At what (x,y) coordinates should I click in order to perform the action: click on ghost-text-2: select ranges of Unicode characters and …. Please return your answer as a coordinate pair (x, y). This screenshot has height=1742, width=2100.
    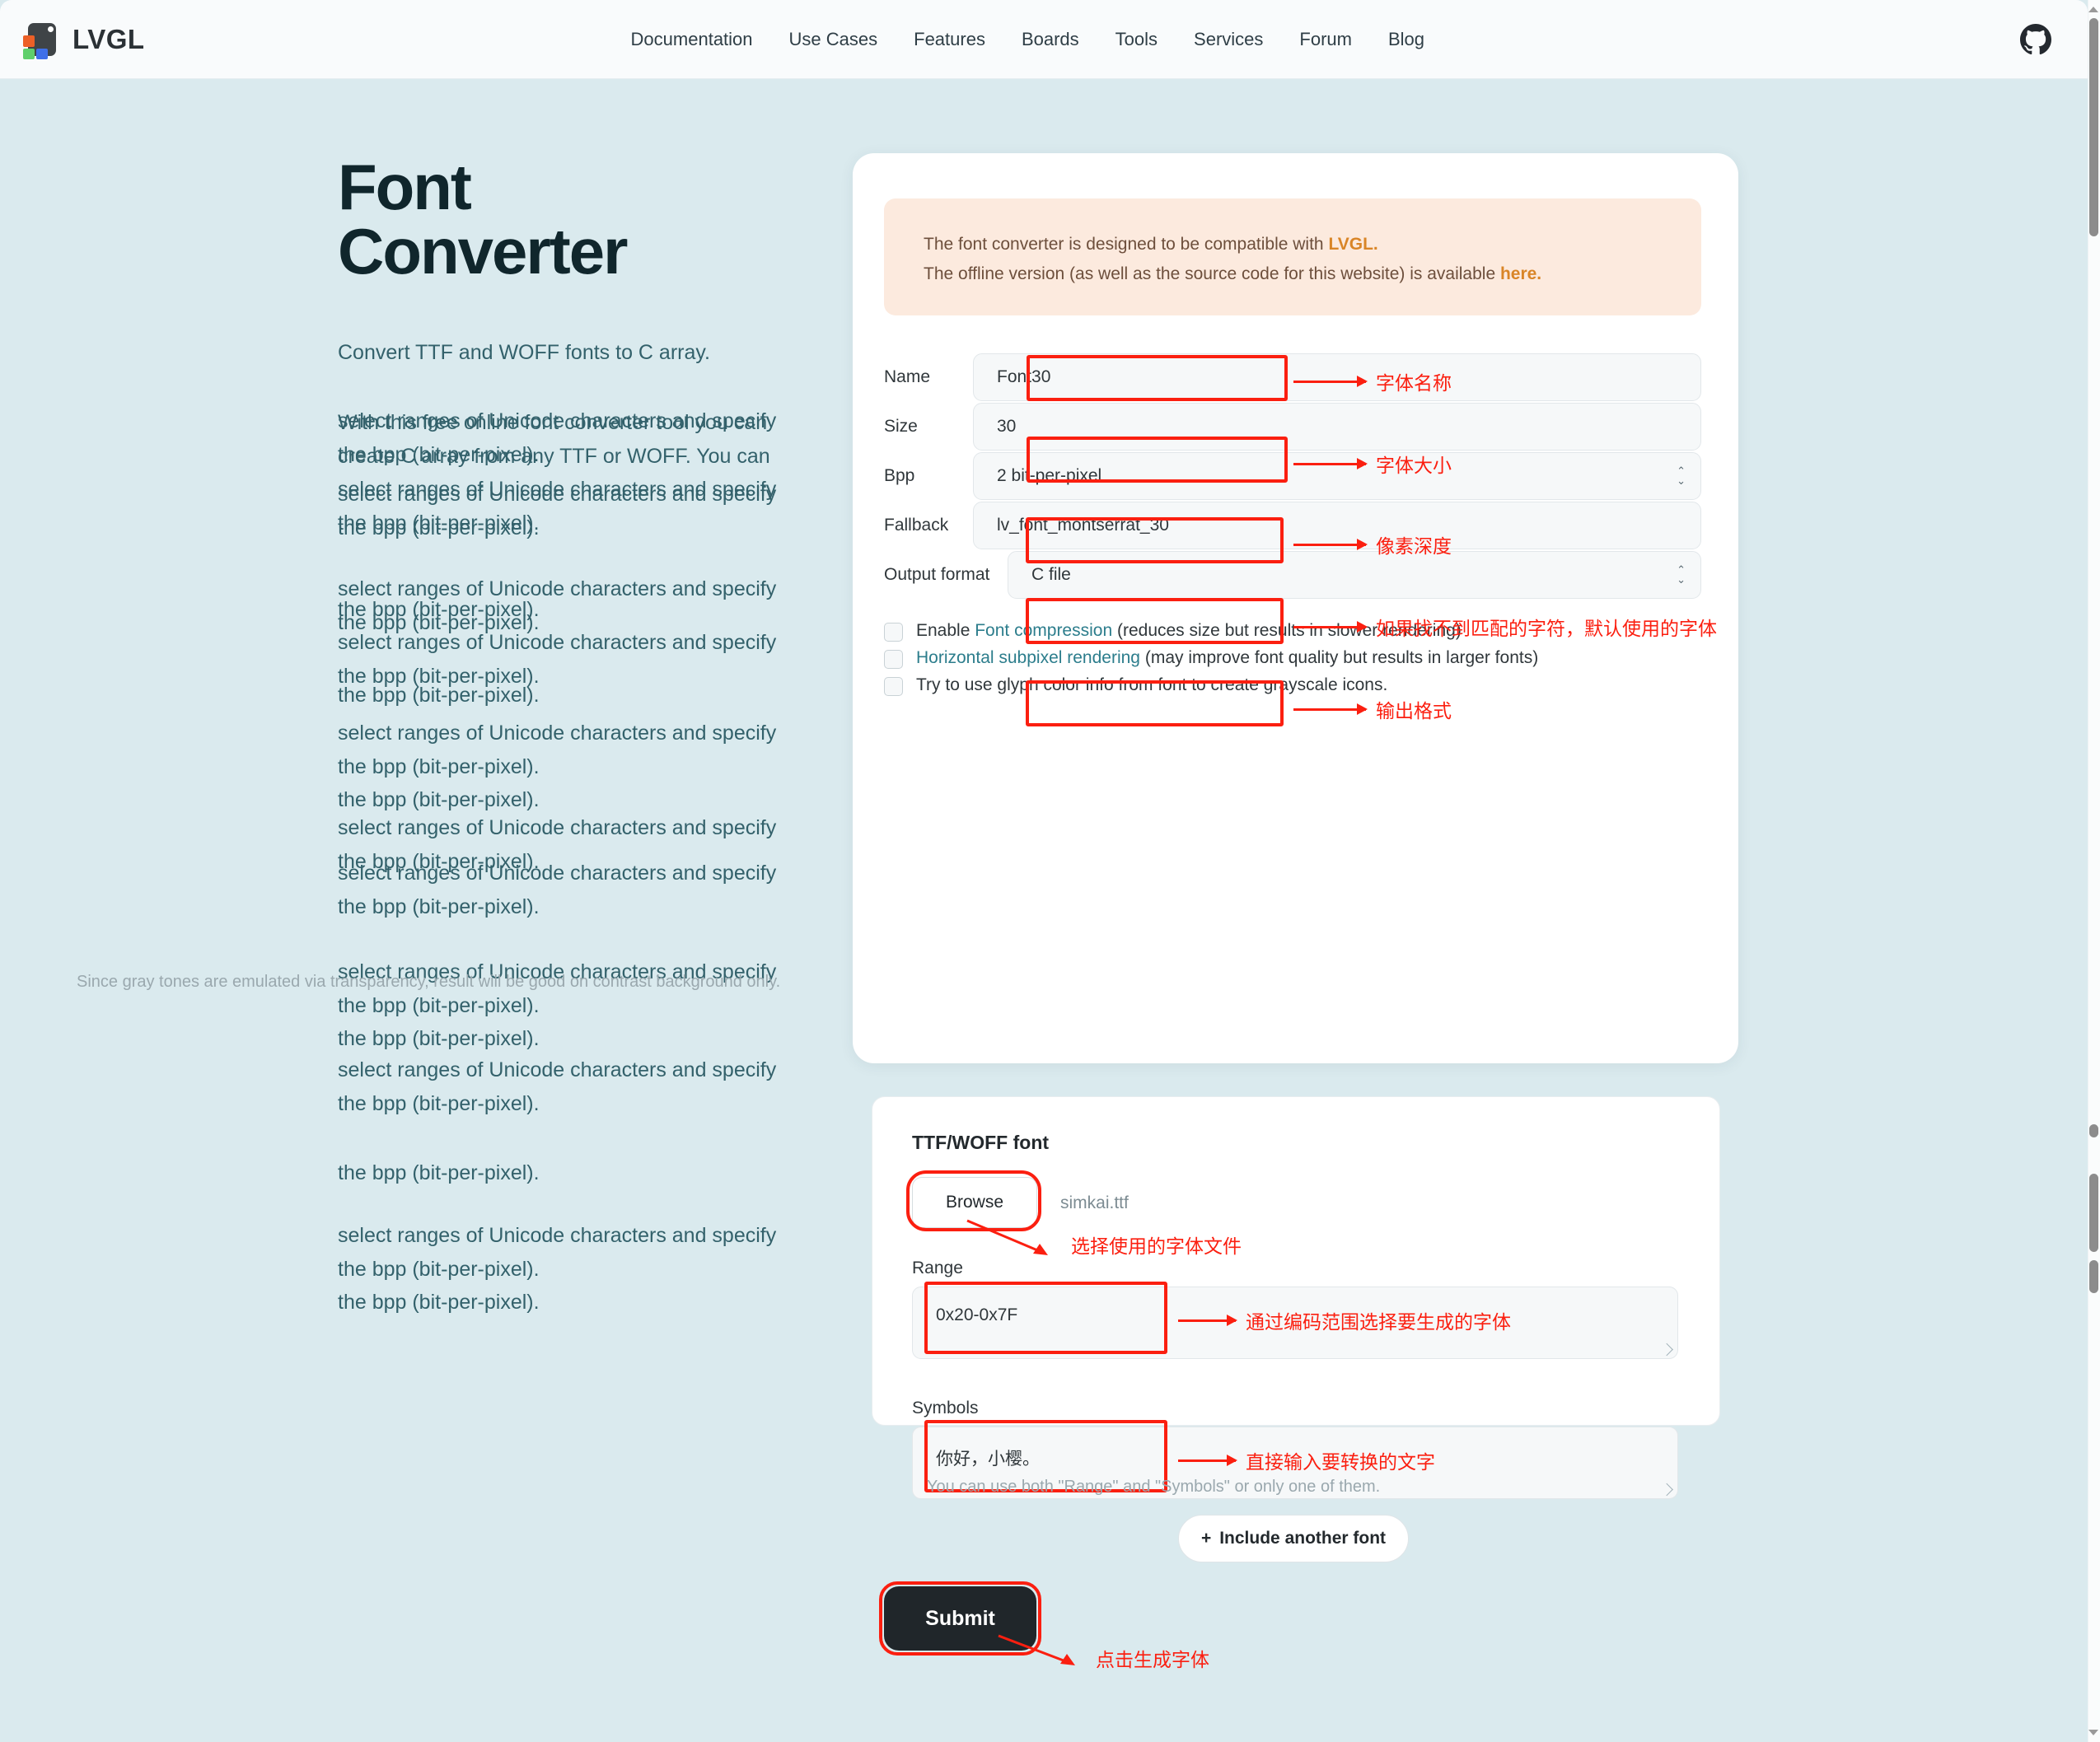
    Looking at the image, I should click on (569, 511).